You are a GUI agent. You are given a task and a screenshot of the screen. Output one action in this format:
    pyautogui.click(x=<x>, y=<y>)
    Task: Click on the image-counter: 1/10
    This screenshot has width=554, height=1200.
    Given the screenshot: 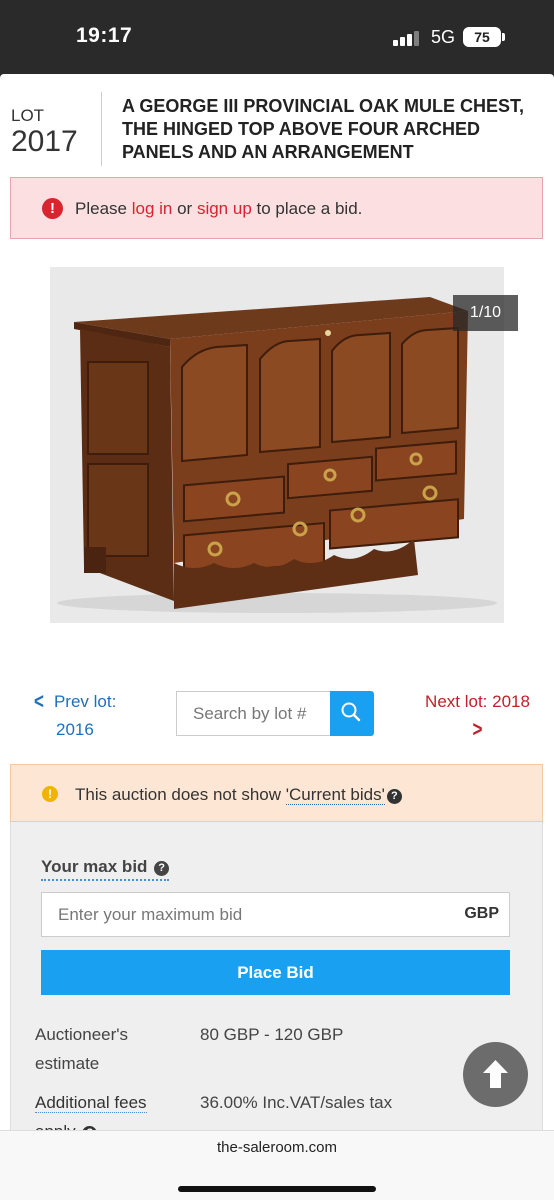 What is the action you would take?
    pyautogui.click(x=485, y=313)
    